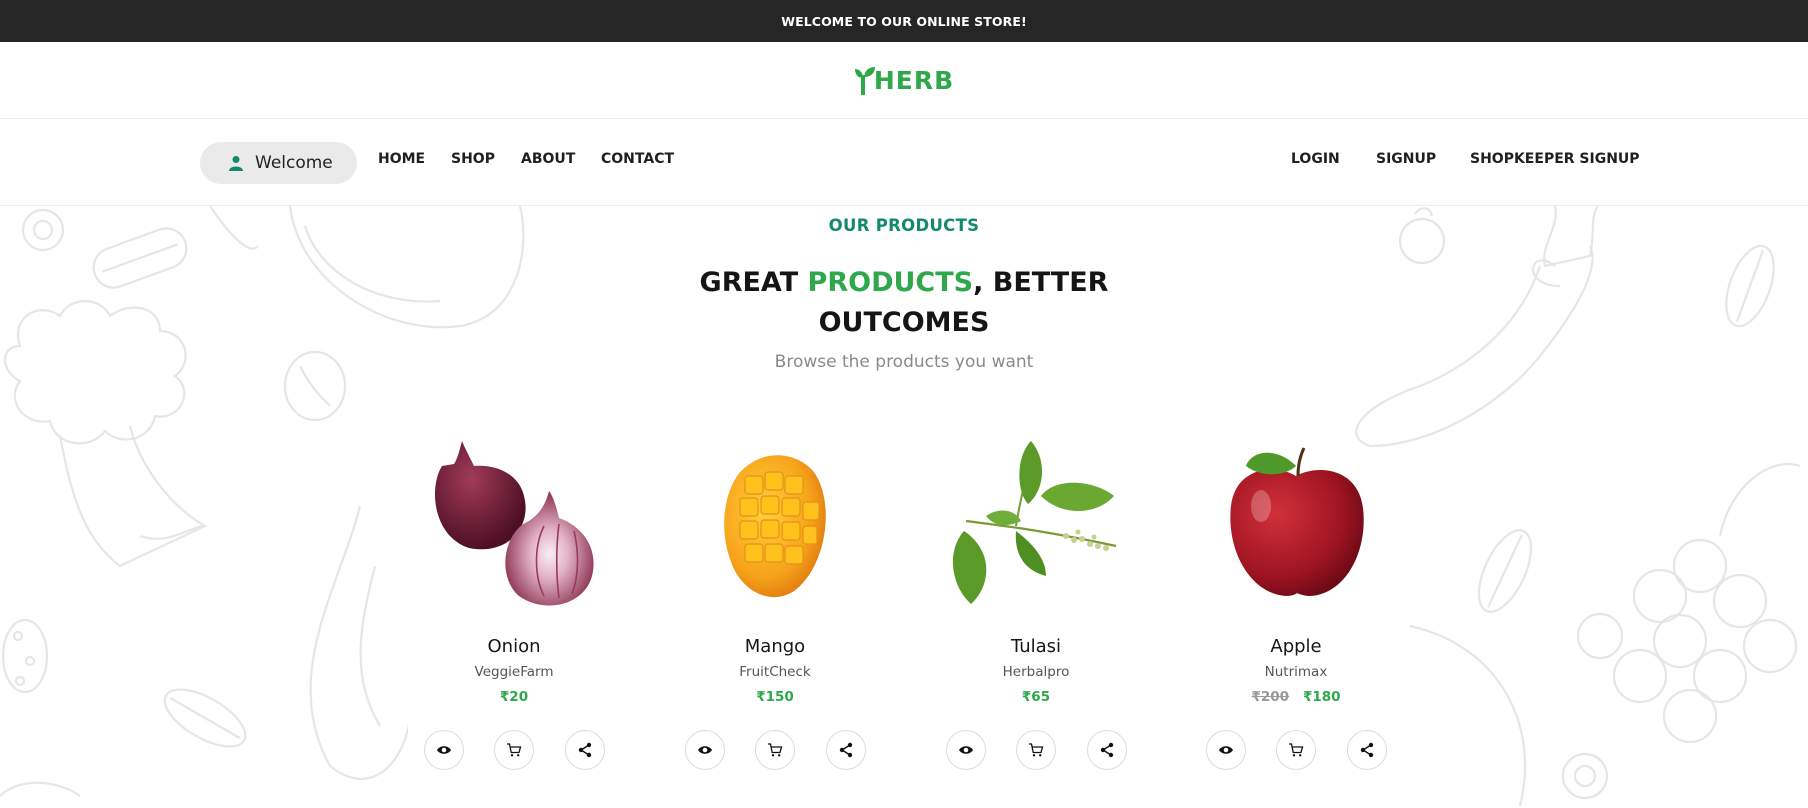 The image size is (1808, 808). I want to click on nav-contact: CONTACT, so click(637, 159).